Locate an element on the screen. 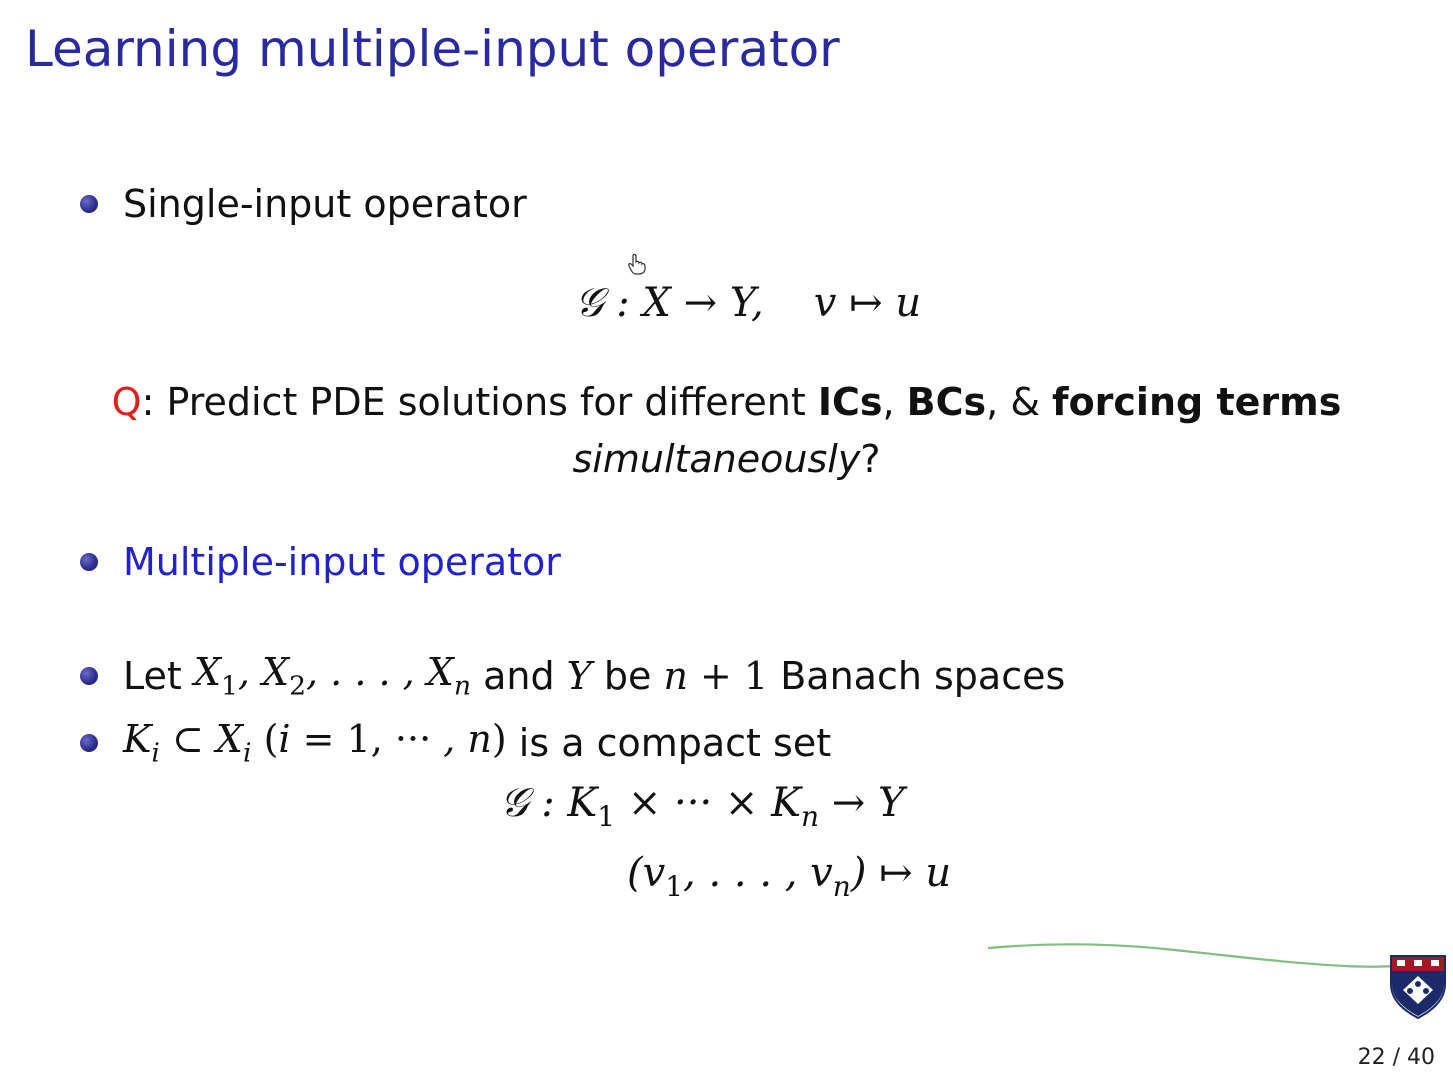  let-be: be is located at coordinates (627, 675).